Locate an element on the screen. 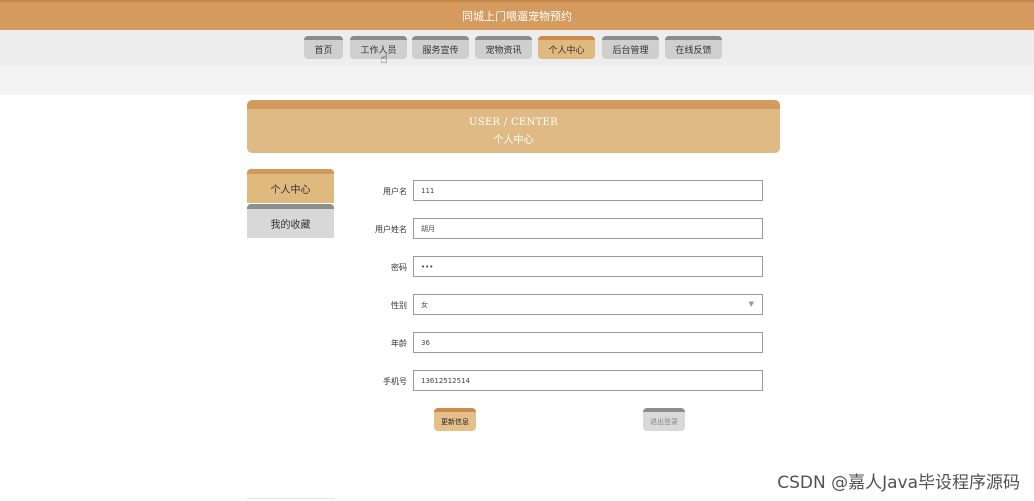 The width and height of the screenshot is (1034, 501). nav-admin: 后台管理 is located at coordinates (630, 47).